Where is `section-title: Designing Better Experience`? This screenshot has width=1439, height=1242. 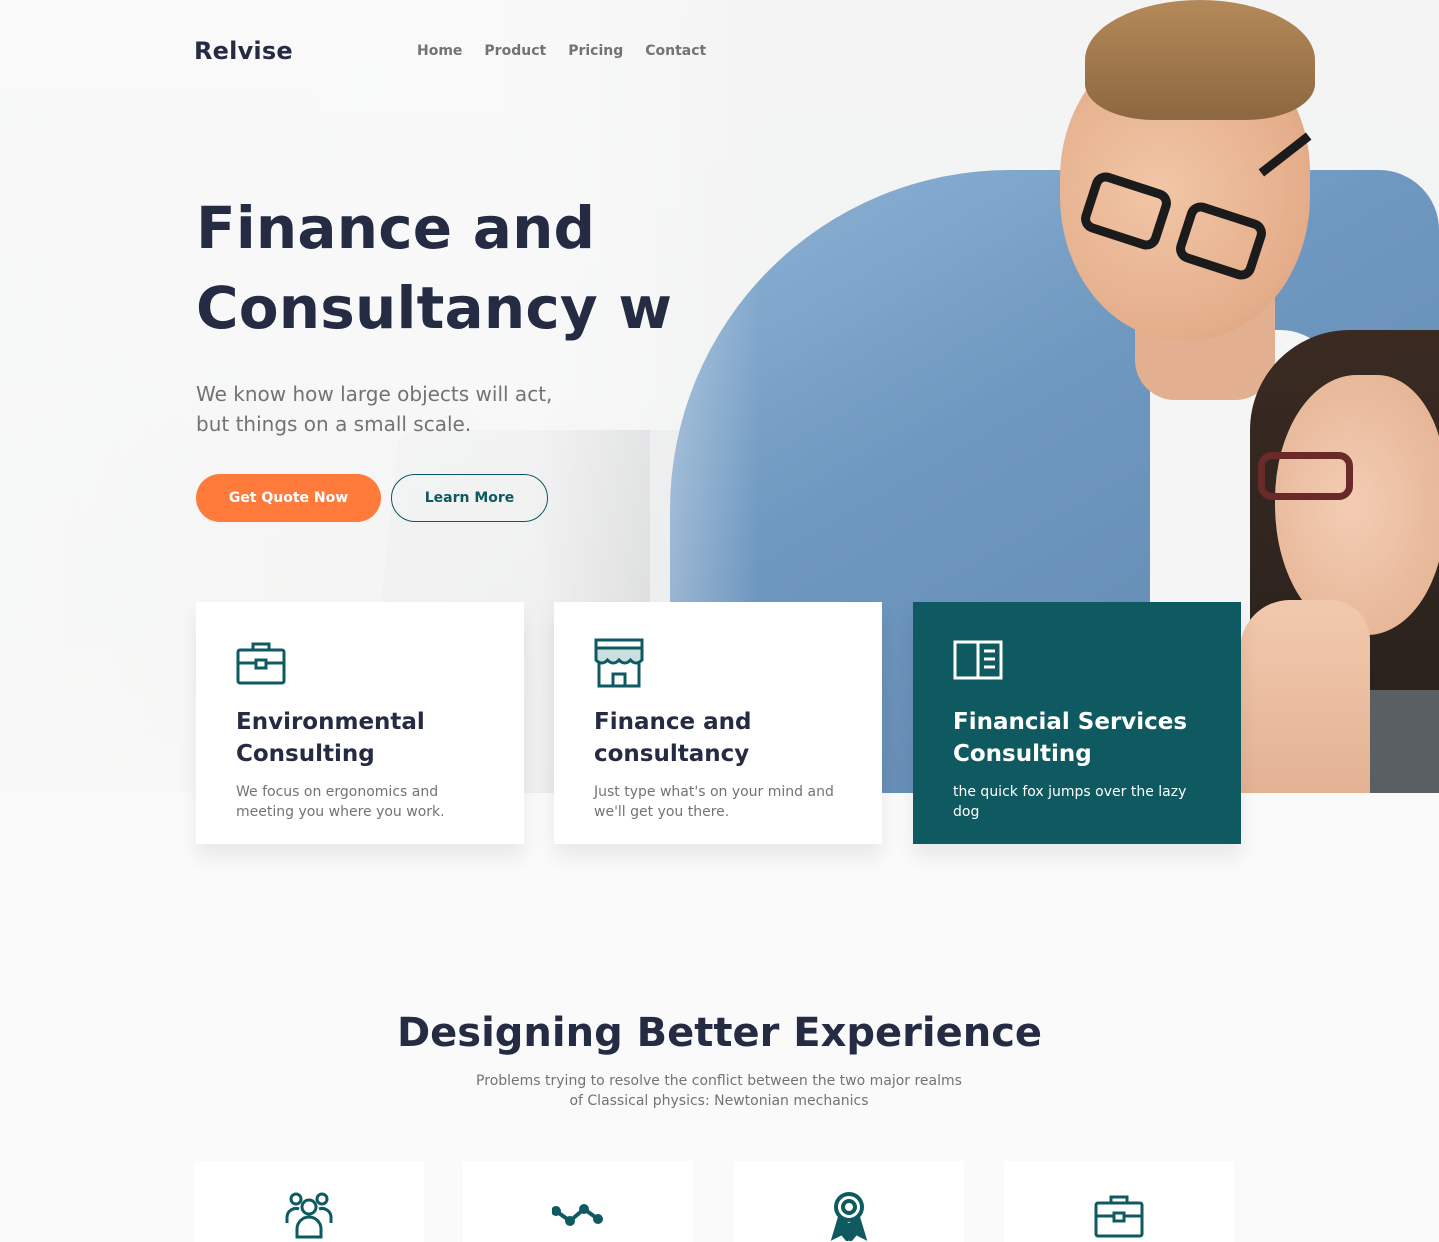 section-title: Designing Better Experience is located at coordinates (719, 1033).